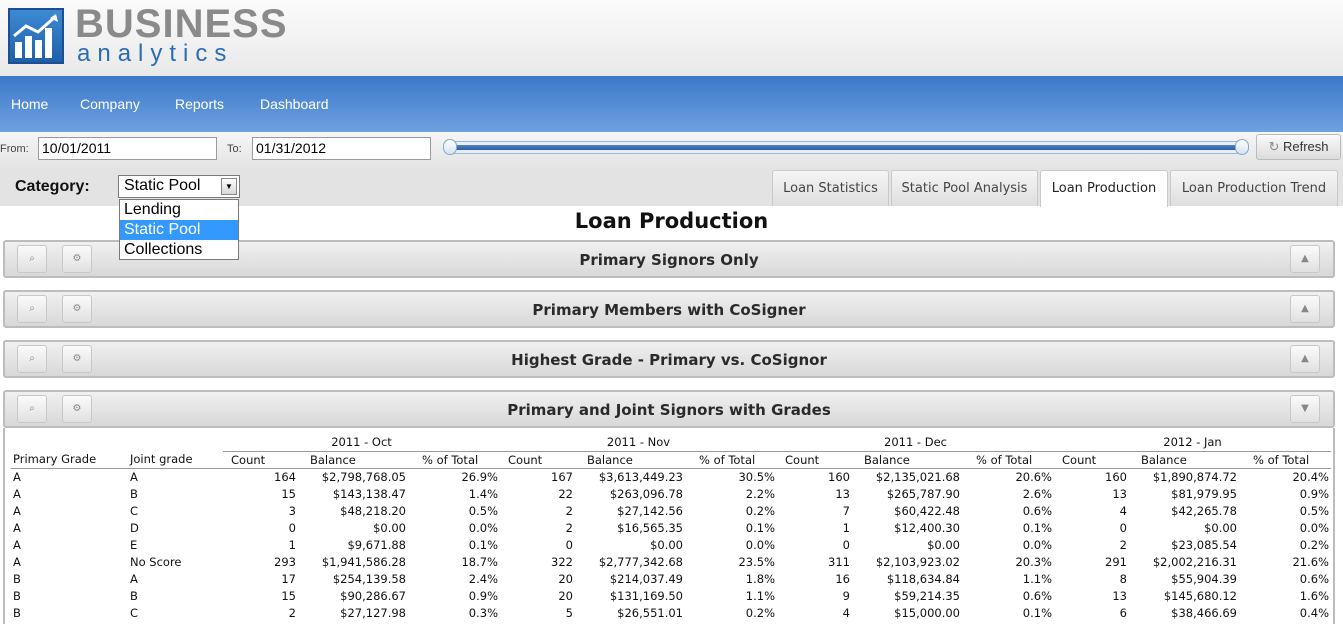 This screenshot has width=1343, height=624. Describe the element at coordinates (36, 36) in the screenshot. I see `bar-chart-logo-icon` at that location.